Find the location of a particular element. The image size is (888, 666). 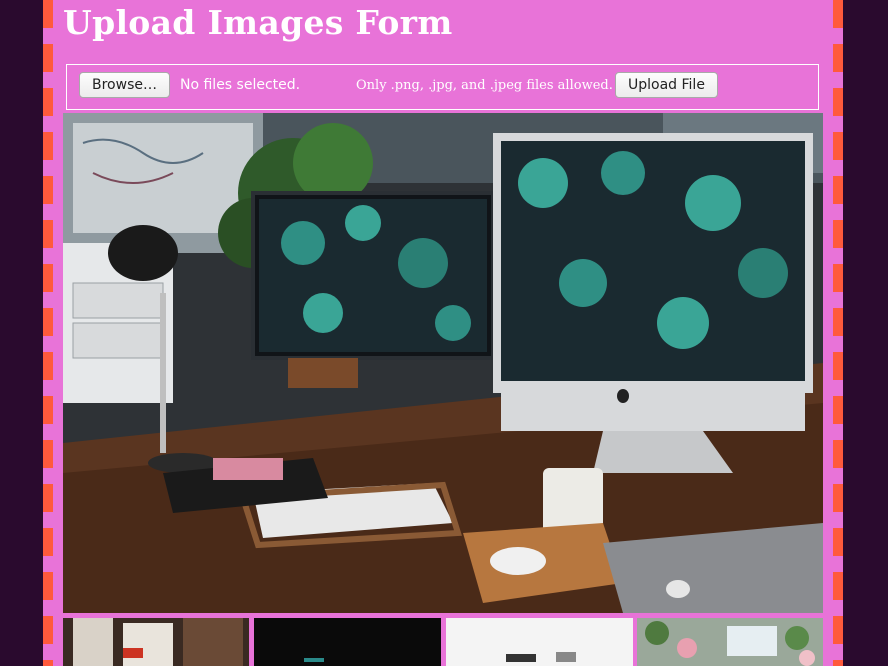

thumbnail-dark-photo is located at coordinates (347, 642).